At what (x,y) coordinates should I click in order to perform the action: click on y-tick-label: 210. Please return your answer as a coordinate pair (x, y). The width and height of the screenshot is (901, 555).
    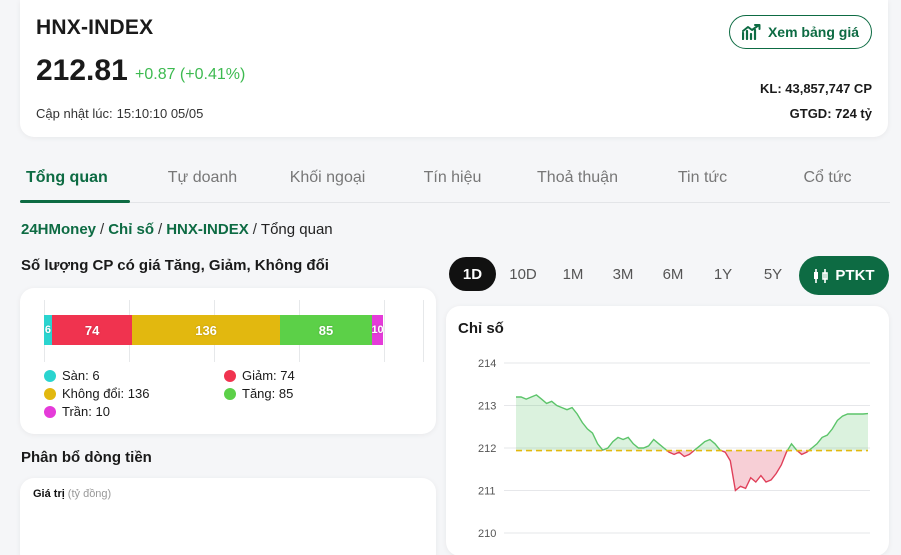
    Looking at the image, I should click on (487, 534).